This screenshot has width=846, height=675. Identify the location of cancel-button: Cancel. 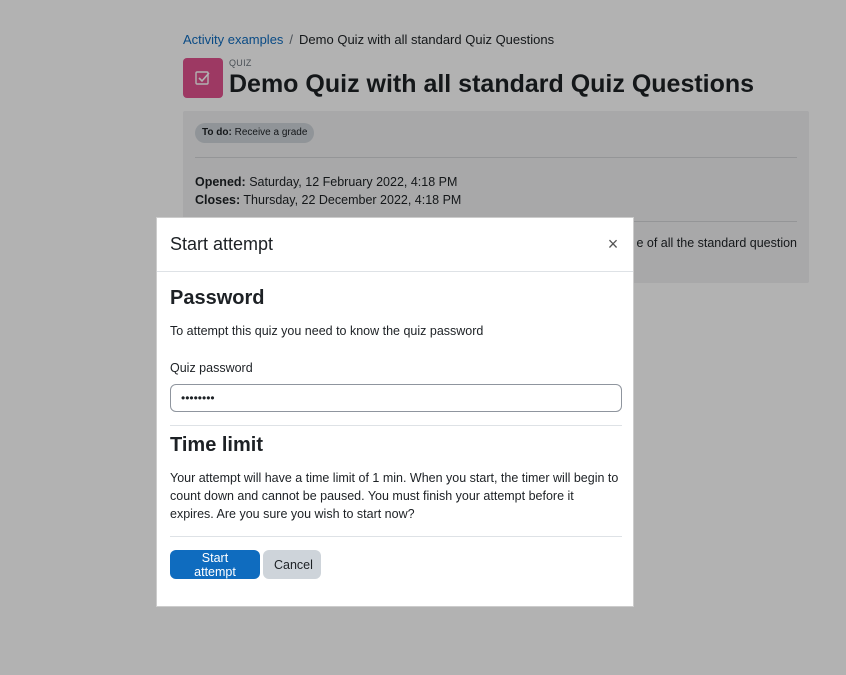
(292, 564).